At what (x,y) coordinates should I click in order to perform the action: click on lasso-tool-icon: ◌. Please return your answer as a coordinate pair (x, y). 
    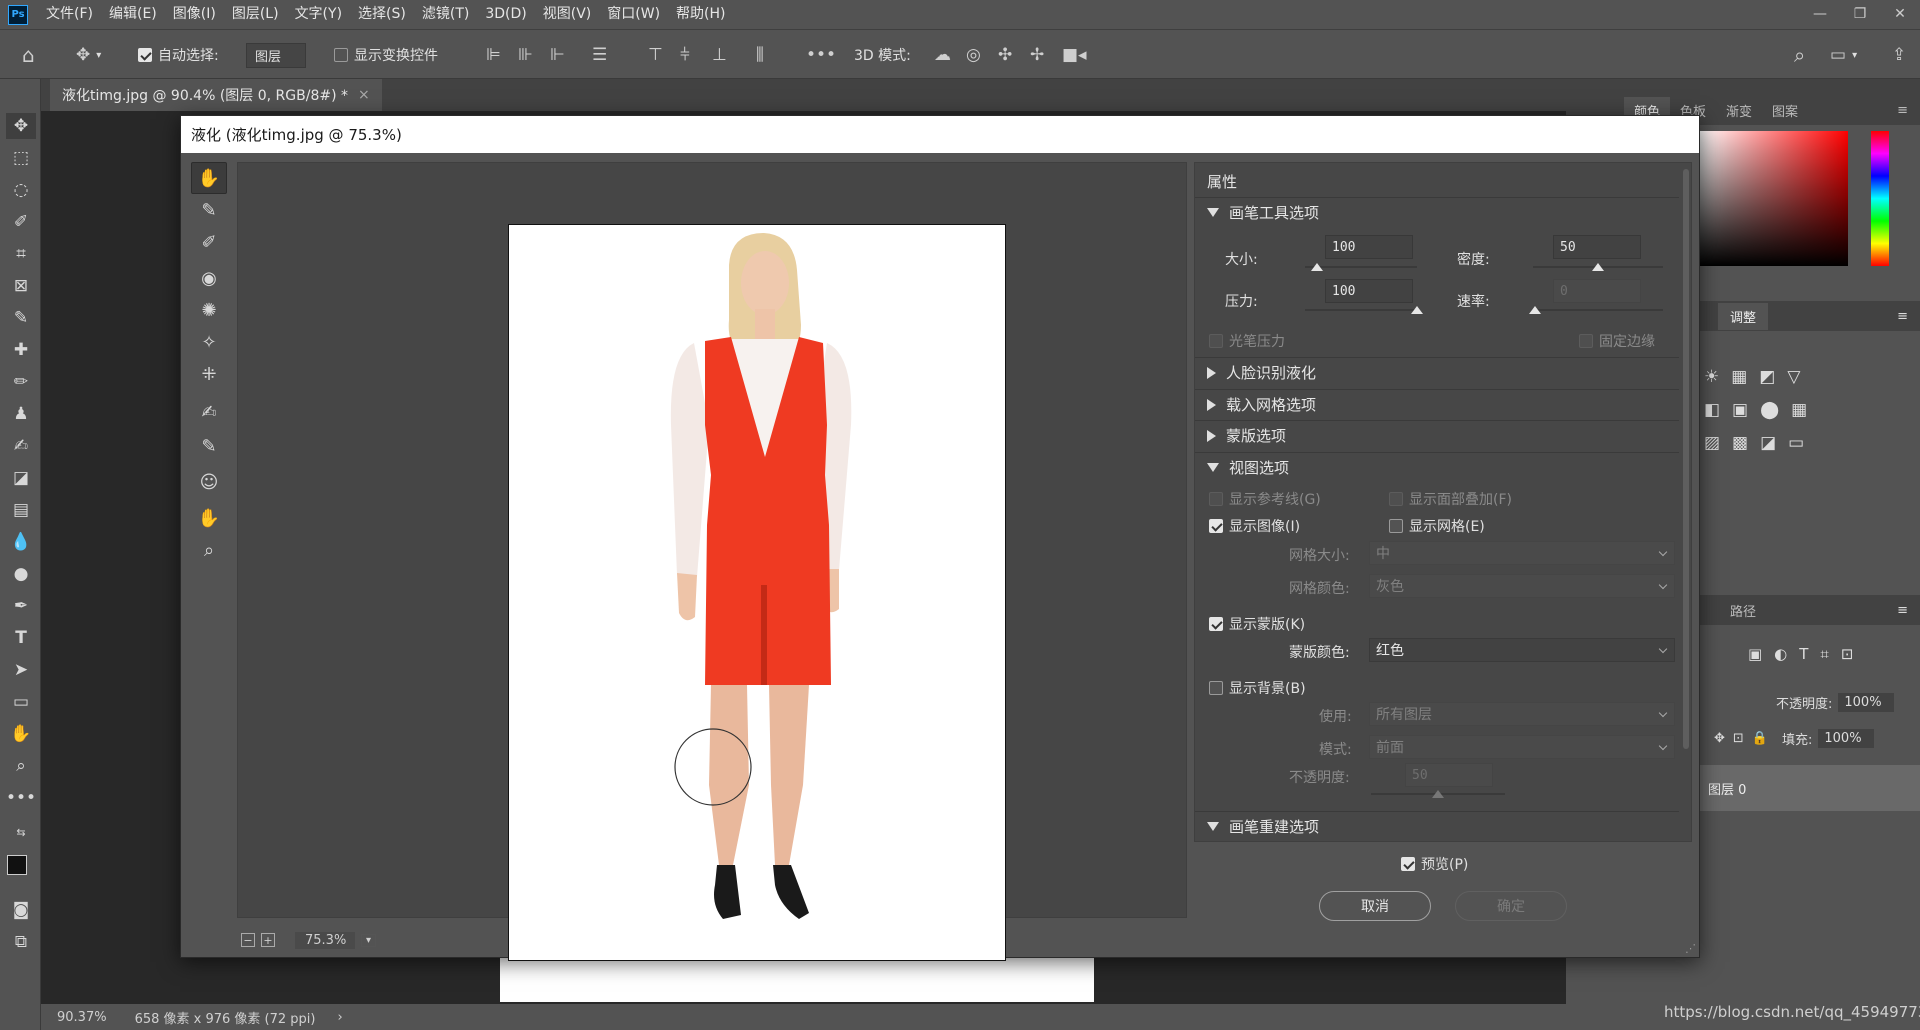
    Looking at the image, I should click on (21, 190).